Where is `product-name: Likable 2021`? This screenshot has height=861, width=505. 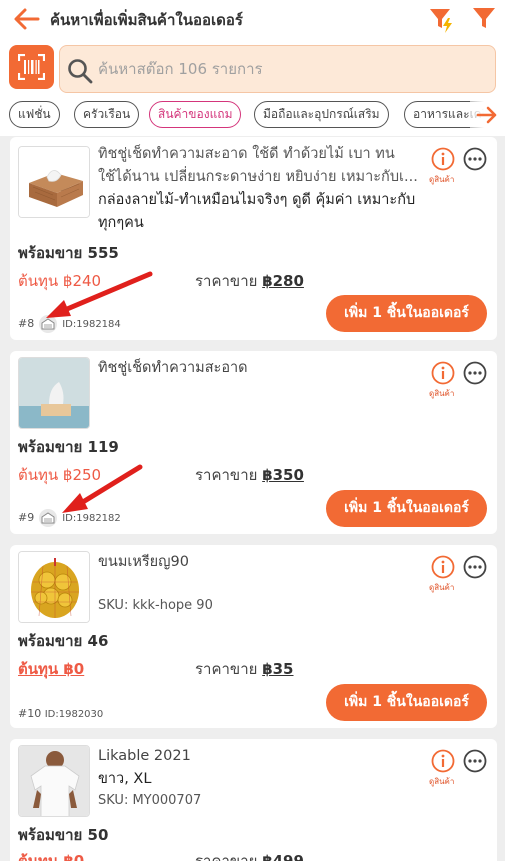
product-name: Likable 2021 is located at coordinates (144, 756).